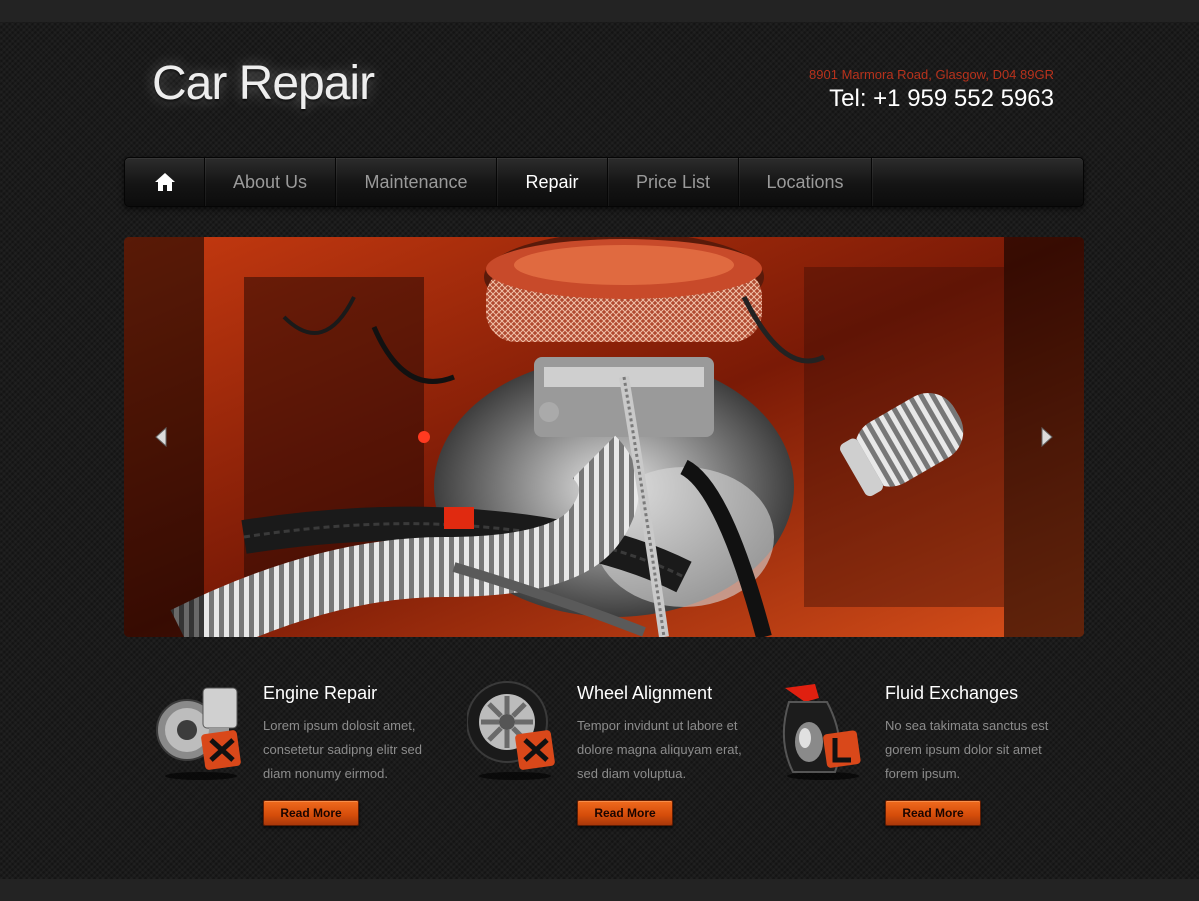 The height and width of the screenshot is (901, 1199). Describe the element at coordinates (952, 693) in the screenshot. I see `feature-title: Fluid Exchanges` at that location.